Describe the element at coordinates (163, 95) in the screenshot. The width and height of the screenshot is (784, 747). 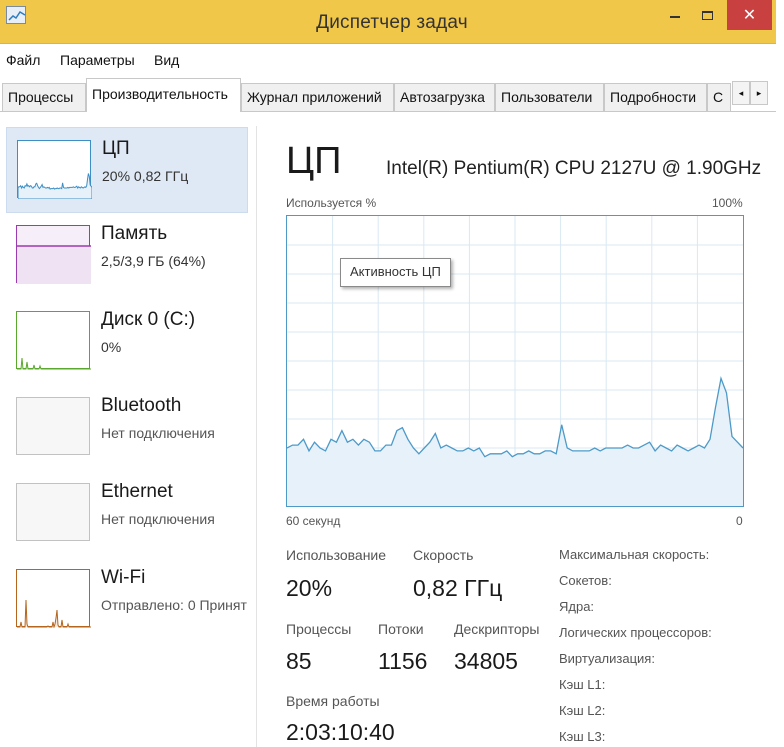
I see `tab-performance: Производительность` at that location.